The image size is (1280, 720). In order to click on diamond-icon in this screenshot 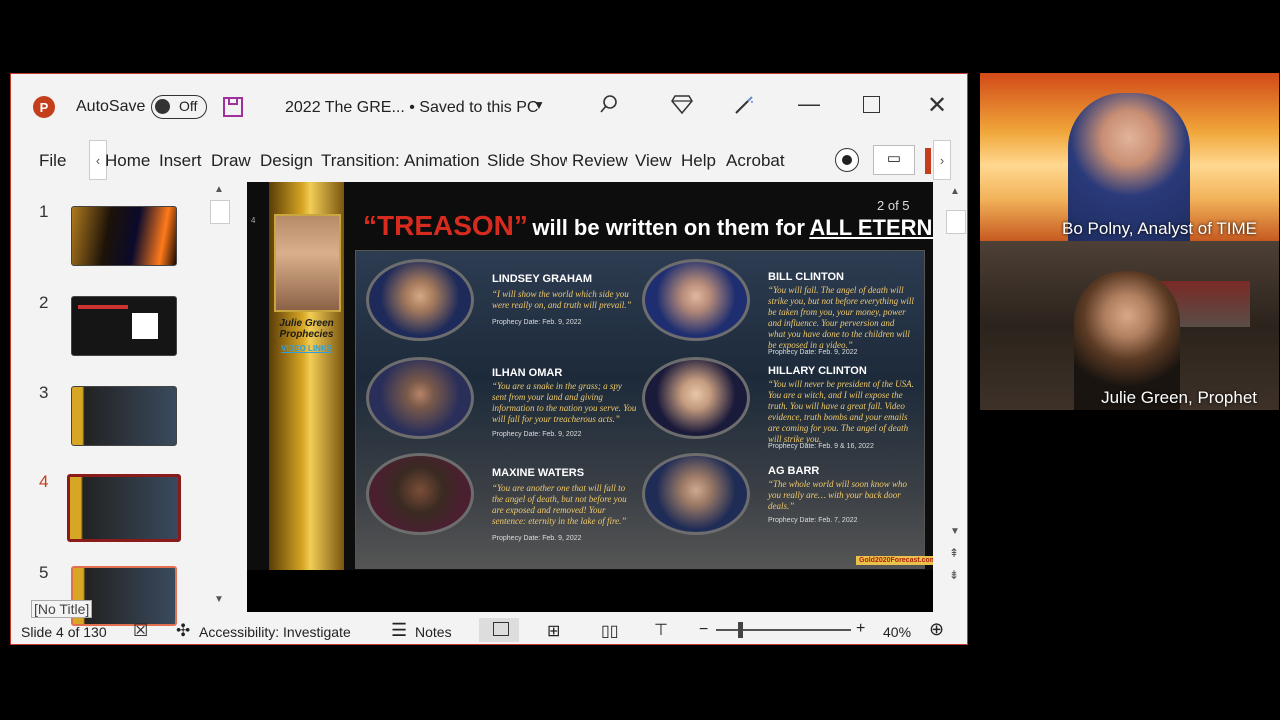, I will do `click(682, 104)`.